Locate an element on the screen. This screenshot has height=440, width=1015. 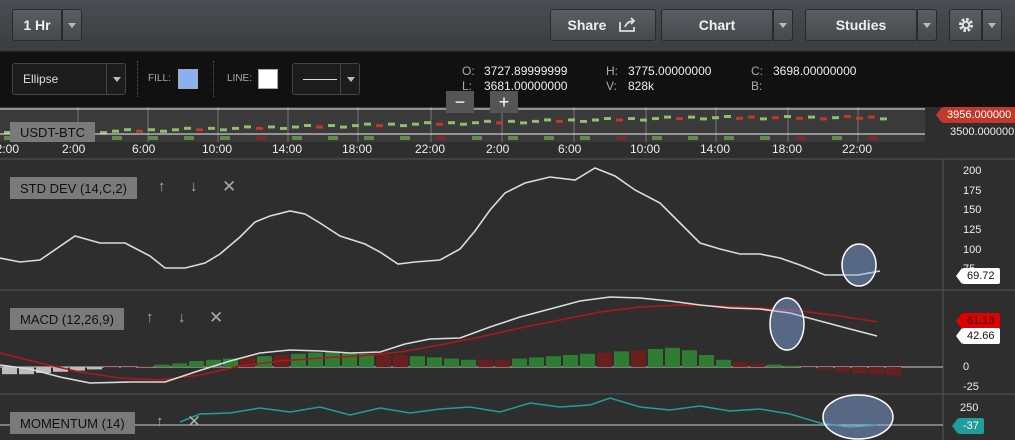
drawing-tool-label: Ellipse is located at coordinates (41, 79).